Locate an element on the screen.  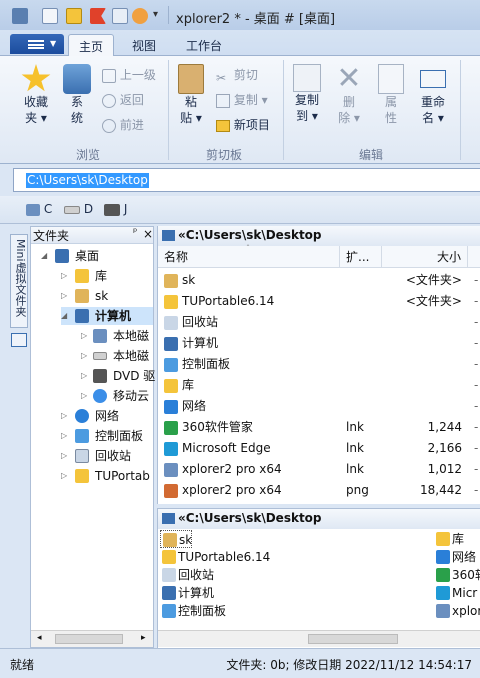
mini-list-item: 360软 is located at coordinates (458, 575).